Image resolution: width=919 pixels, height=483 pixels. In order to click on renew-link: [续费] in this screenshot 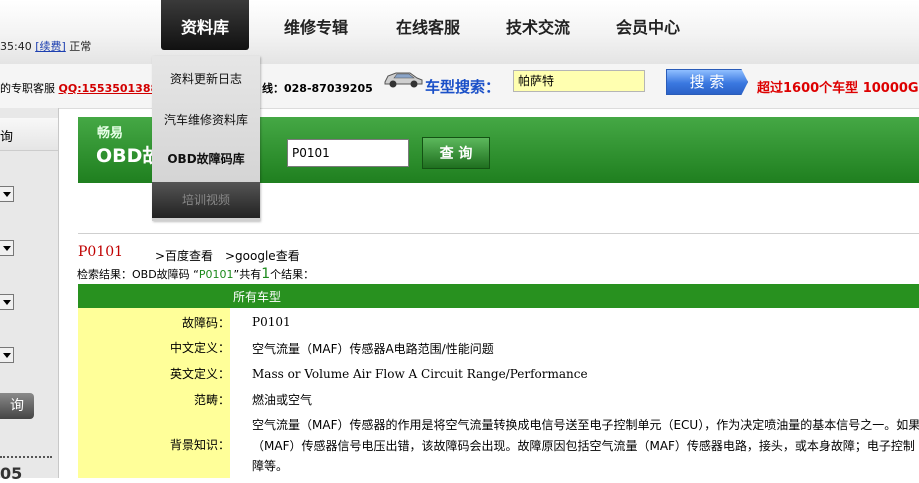, I will do `click(50, 46)`.